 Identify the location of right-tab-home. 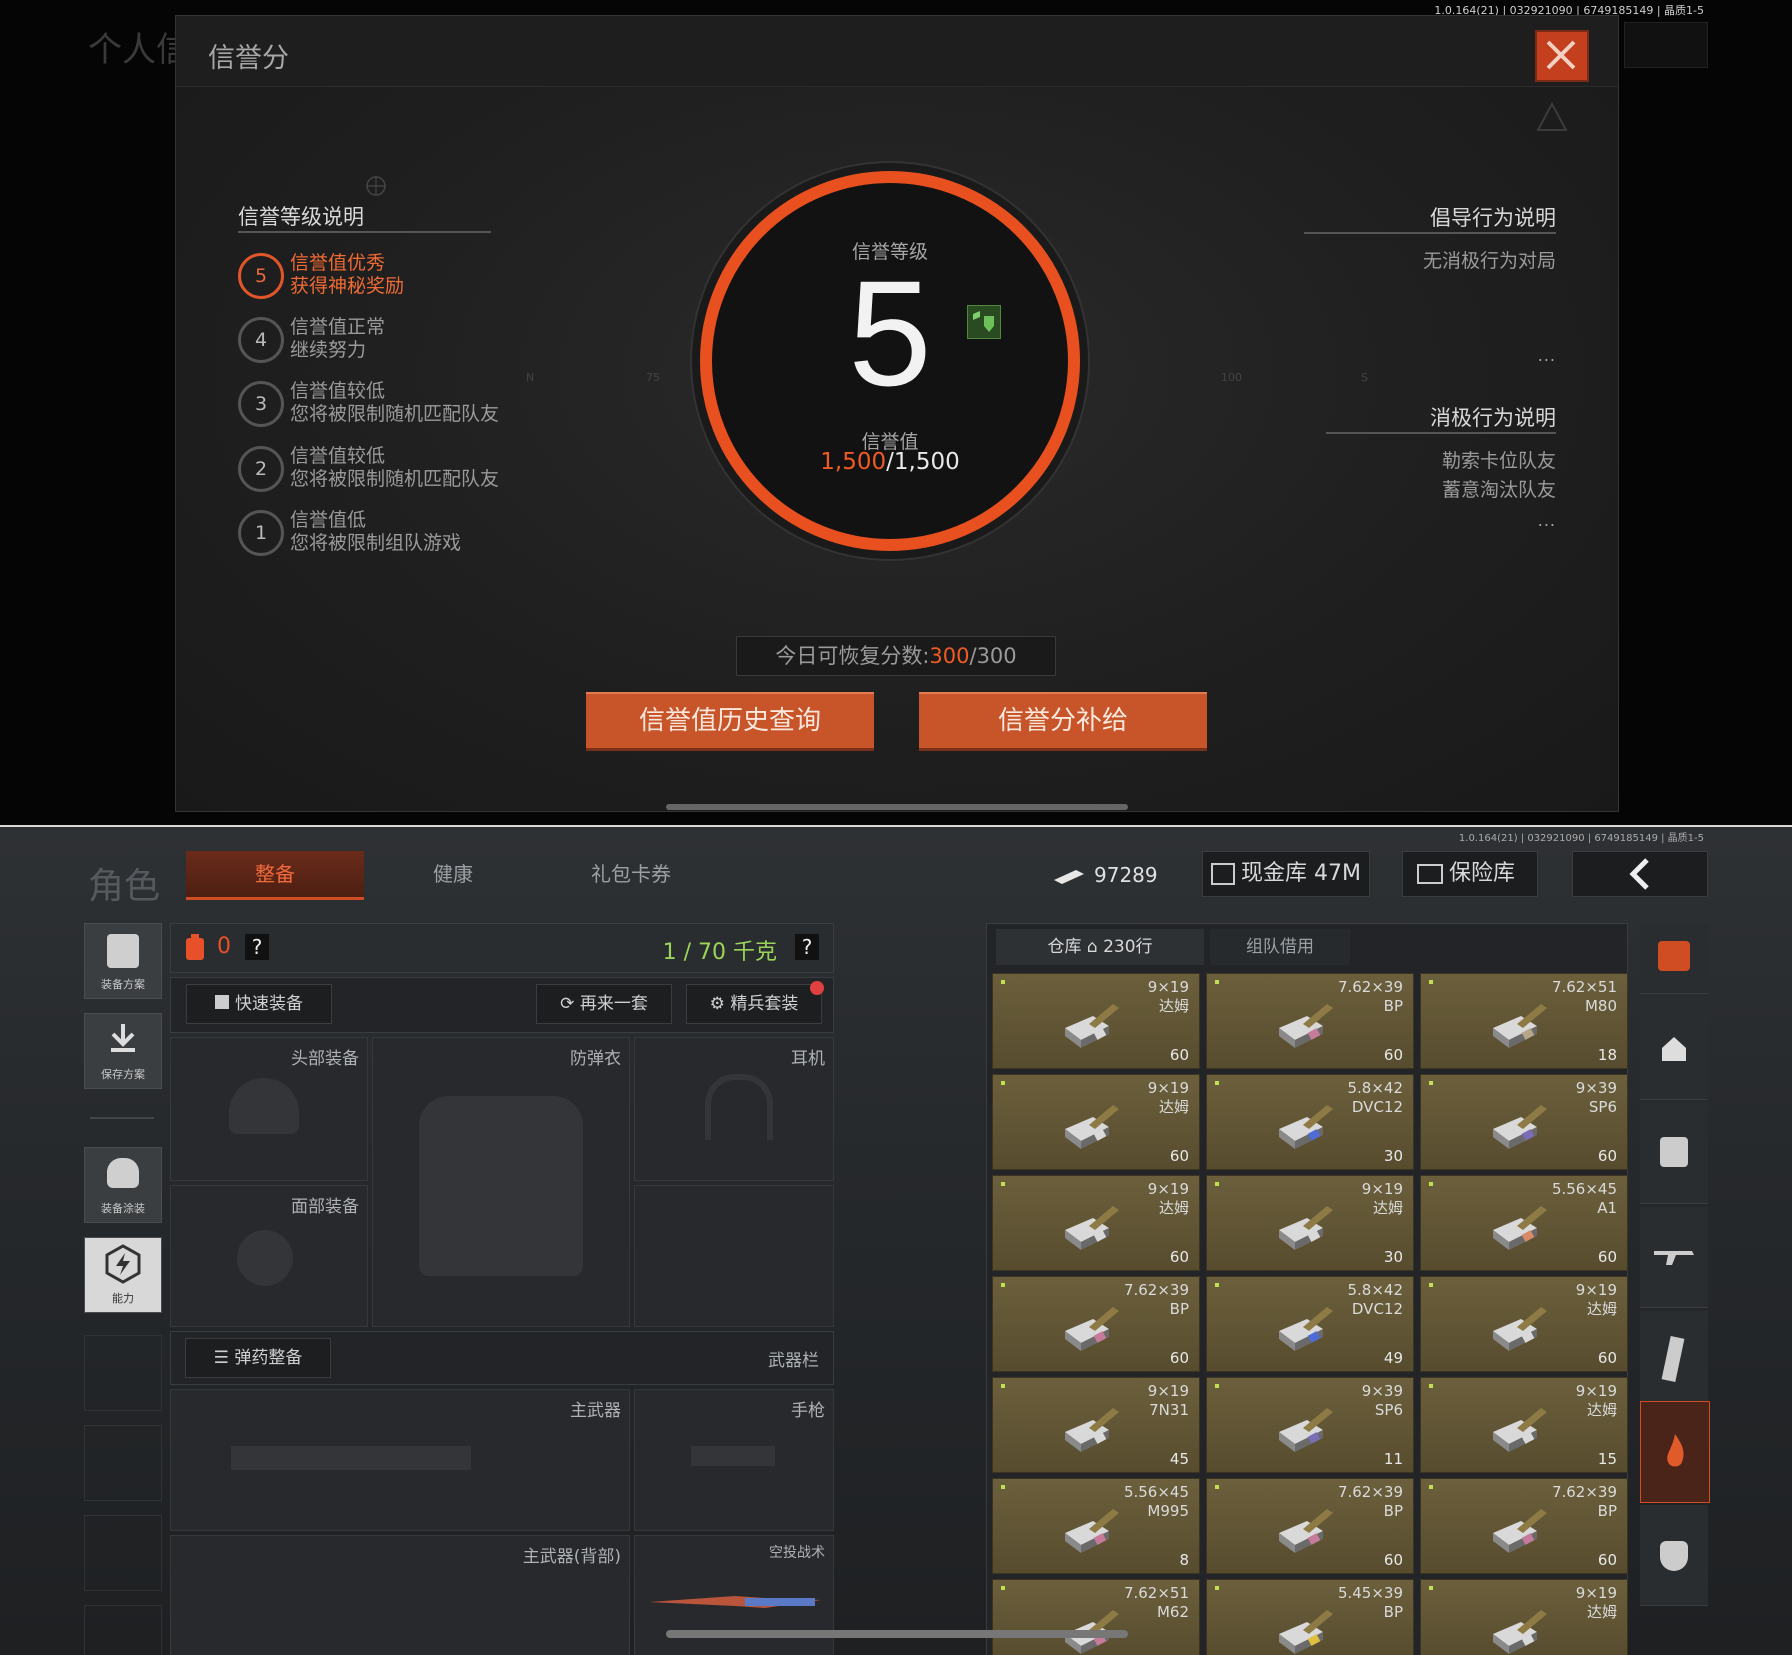
(1674, 1049).